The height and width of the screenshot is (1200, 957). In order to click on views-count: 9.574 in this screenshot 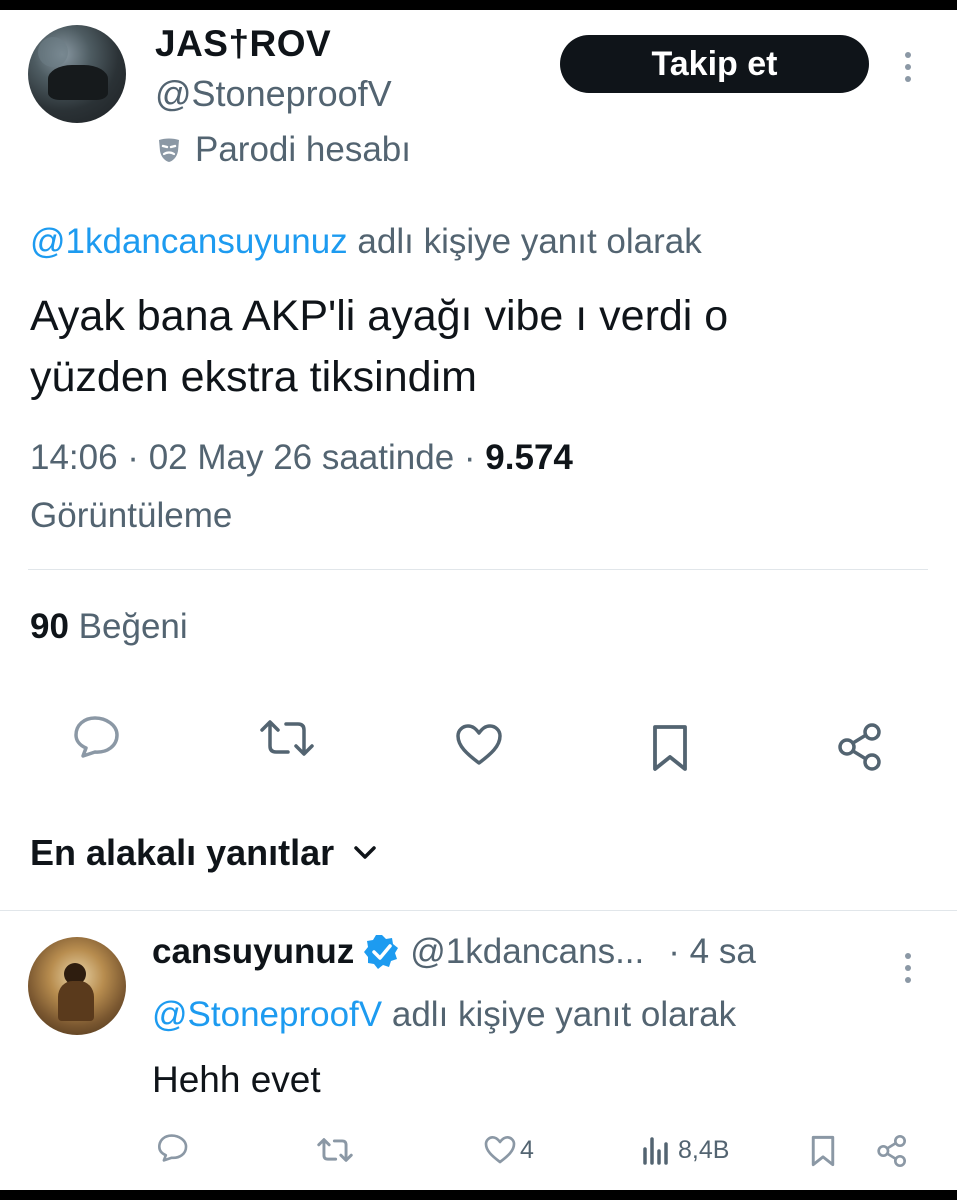, I will do `click(529, 457)`.